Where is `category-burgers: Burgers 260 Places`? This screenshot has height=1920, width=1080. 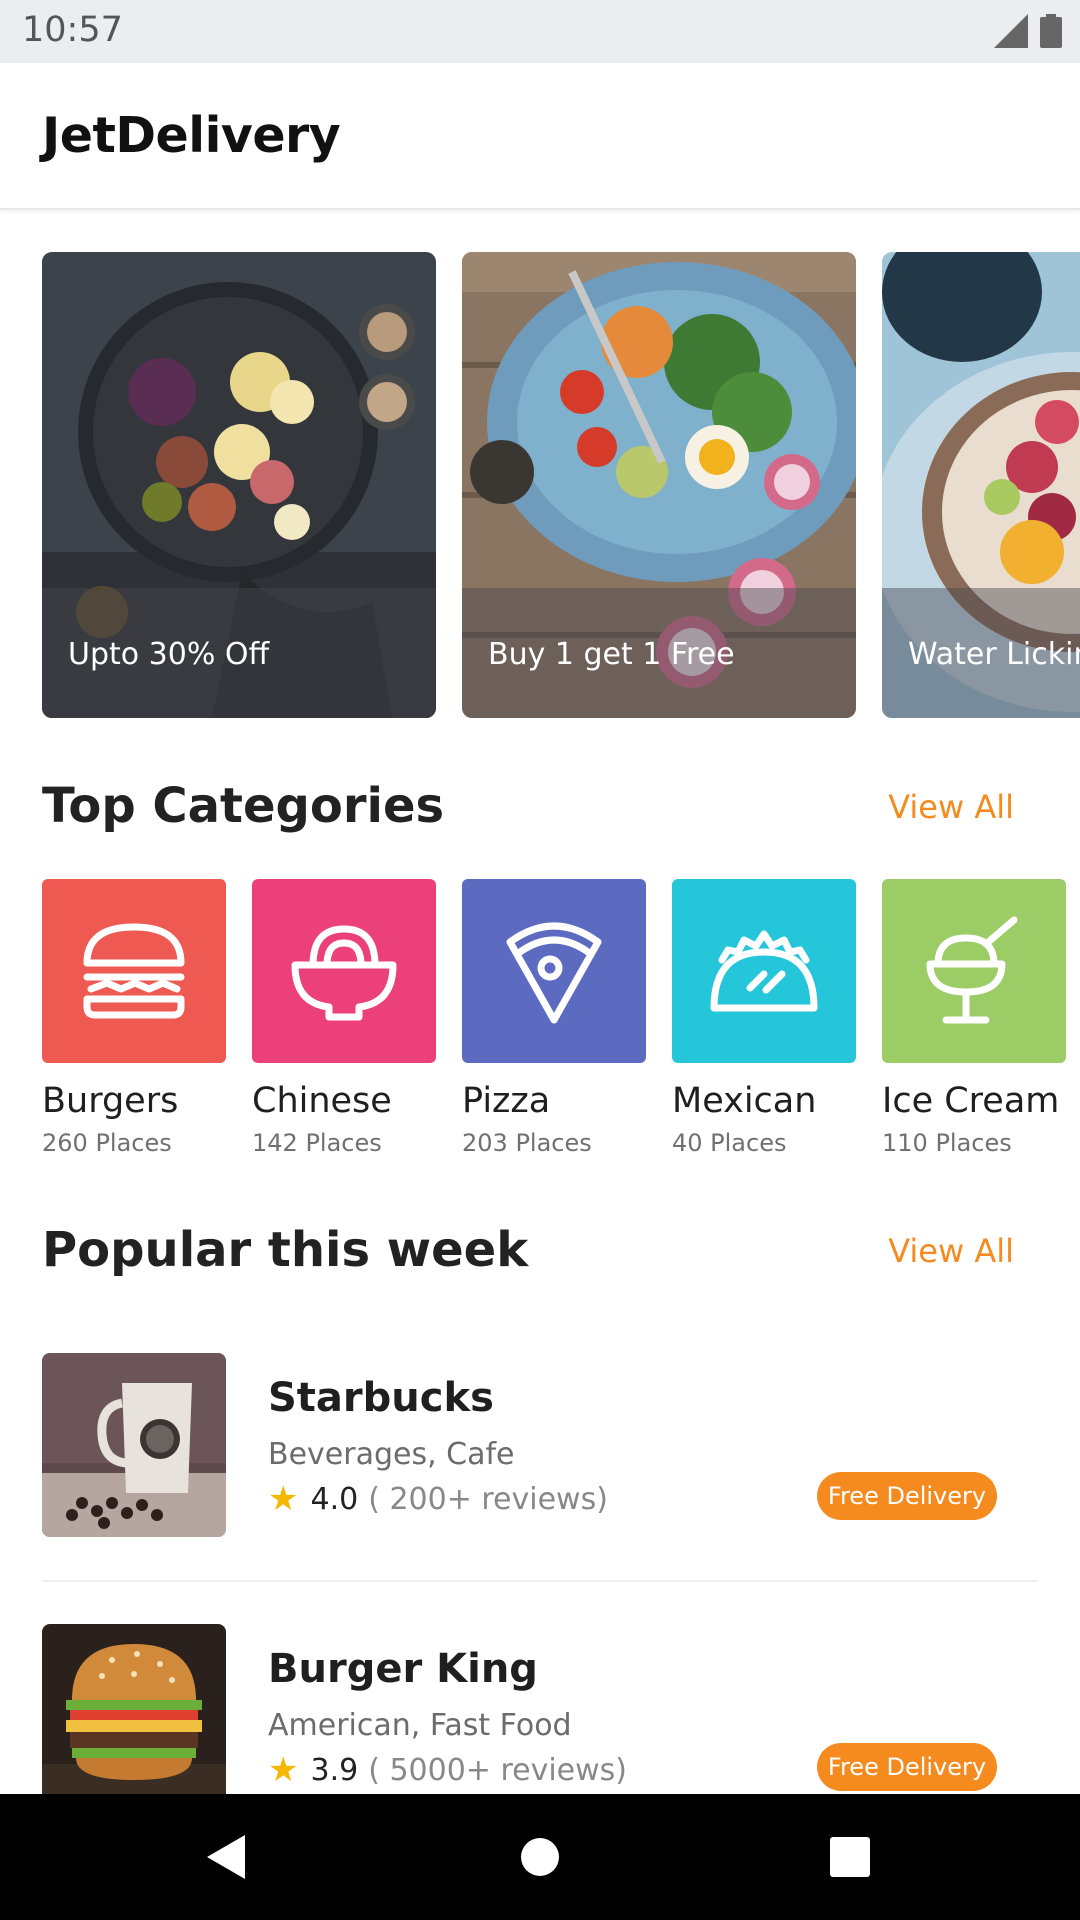 category-burgers: Burgers 260 Places is located at coordinates (134, 1018).